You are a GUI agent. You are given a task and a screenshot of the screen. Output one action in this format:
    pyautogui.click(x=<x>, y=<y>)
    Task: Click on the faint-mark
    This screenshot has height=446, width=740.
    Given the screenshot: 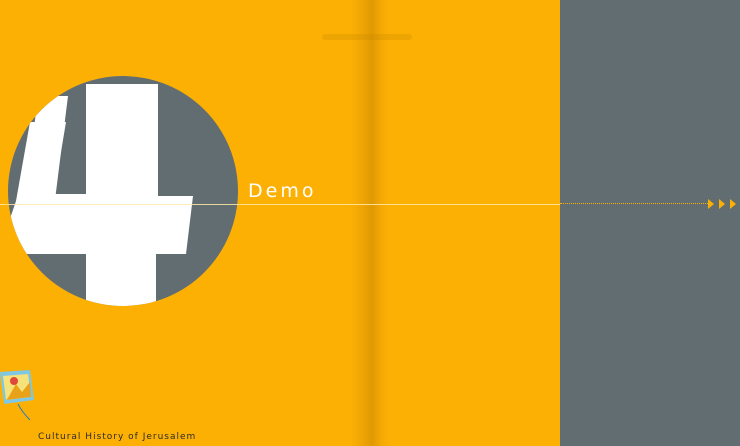 What is the action you would take?
    pyautogui.click(x=367, y=37)
    